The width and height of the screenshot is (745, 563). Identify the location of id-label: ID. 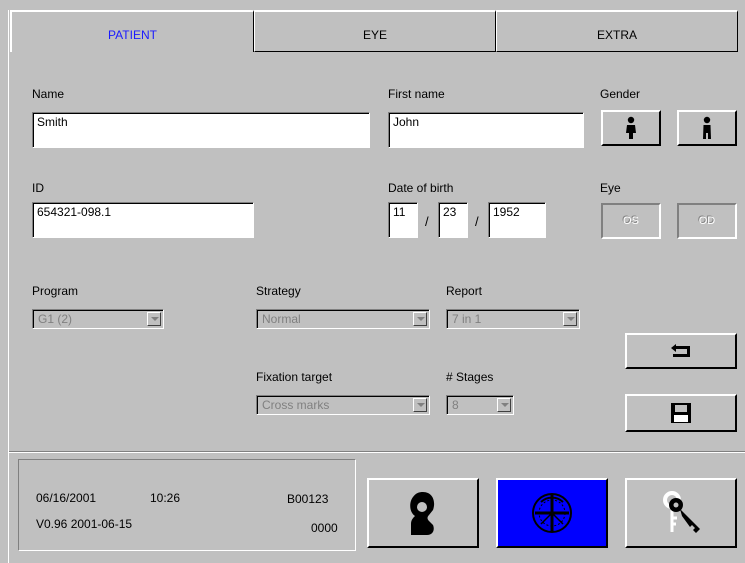
(38, 188).